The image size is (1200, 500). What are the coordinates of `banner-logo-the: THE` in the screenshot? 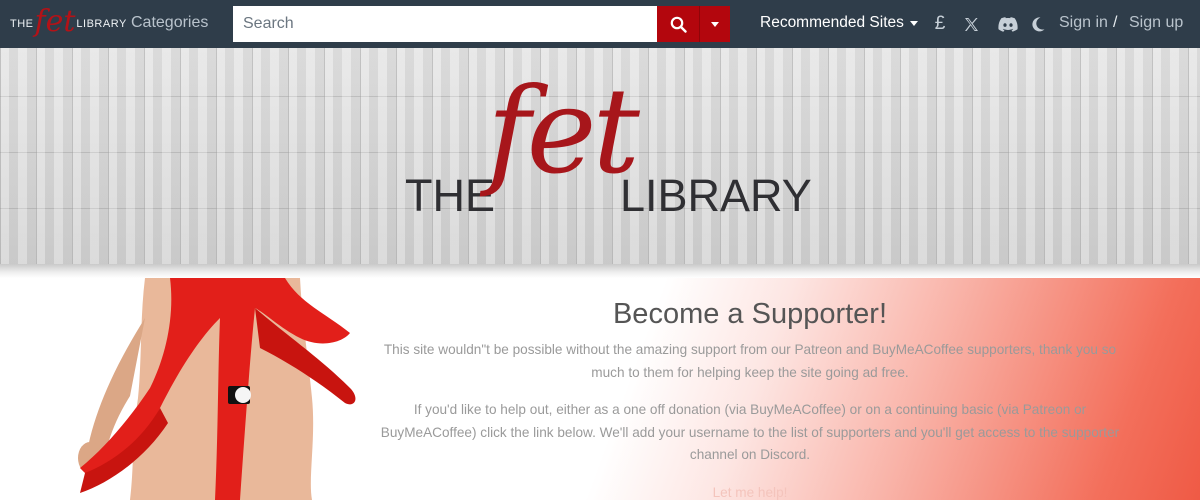 It's located at (450, 195).